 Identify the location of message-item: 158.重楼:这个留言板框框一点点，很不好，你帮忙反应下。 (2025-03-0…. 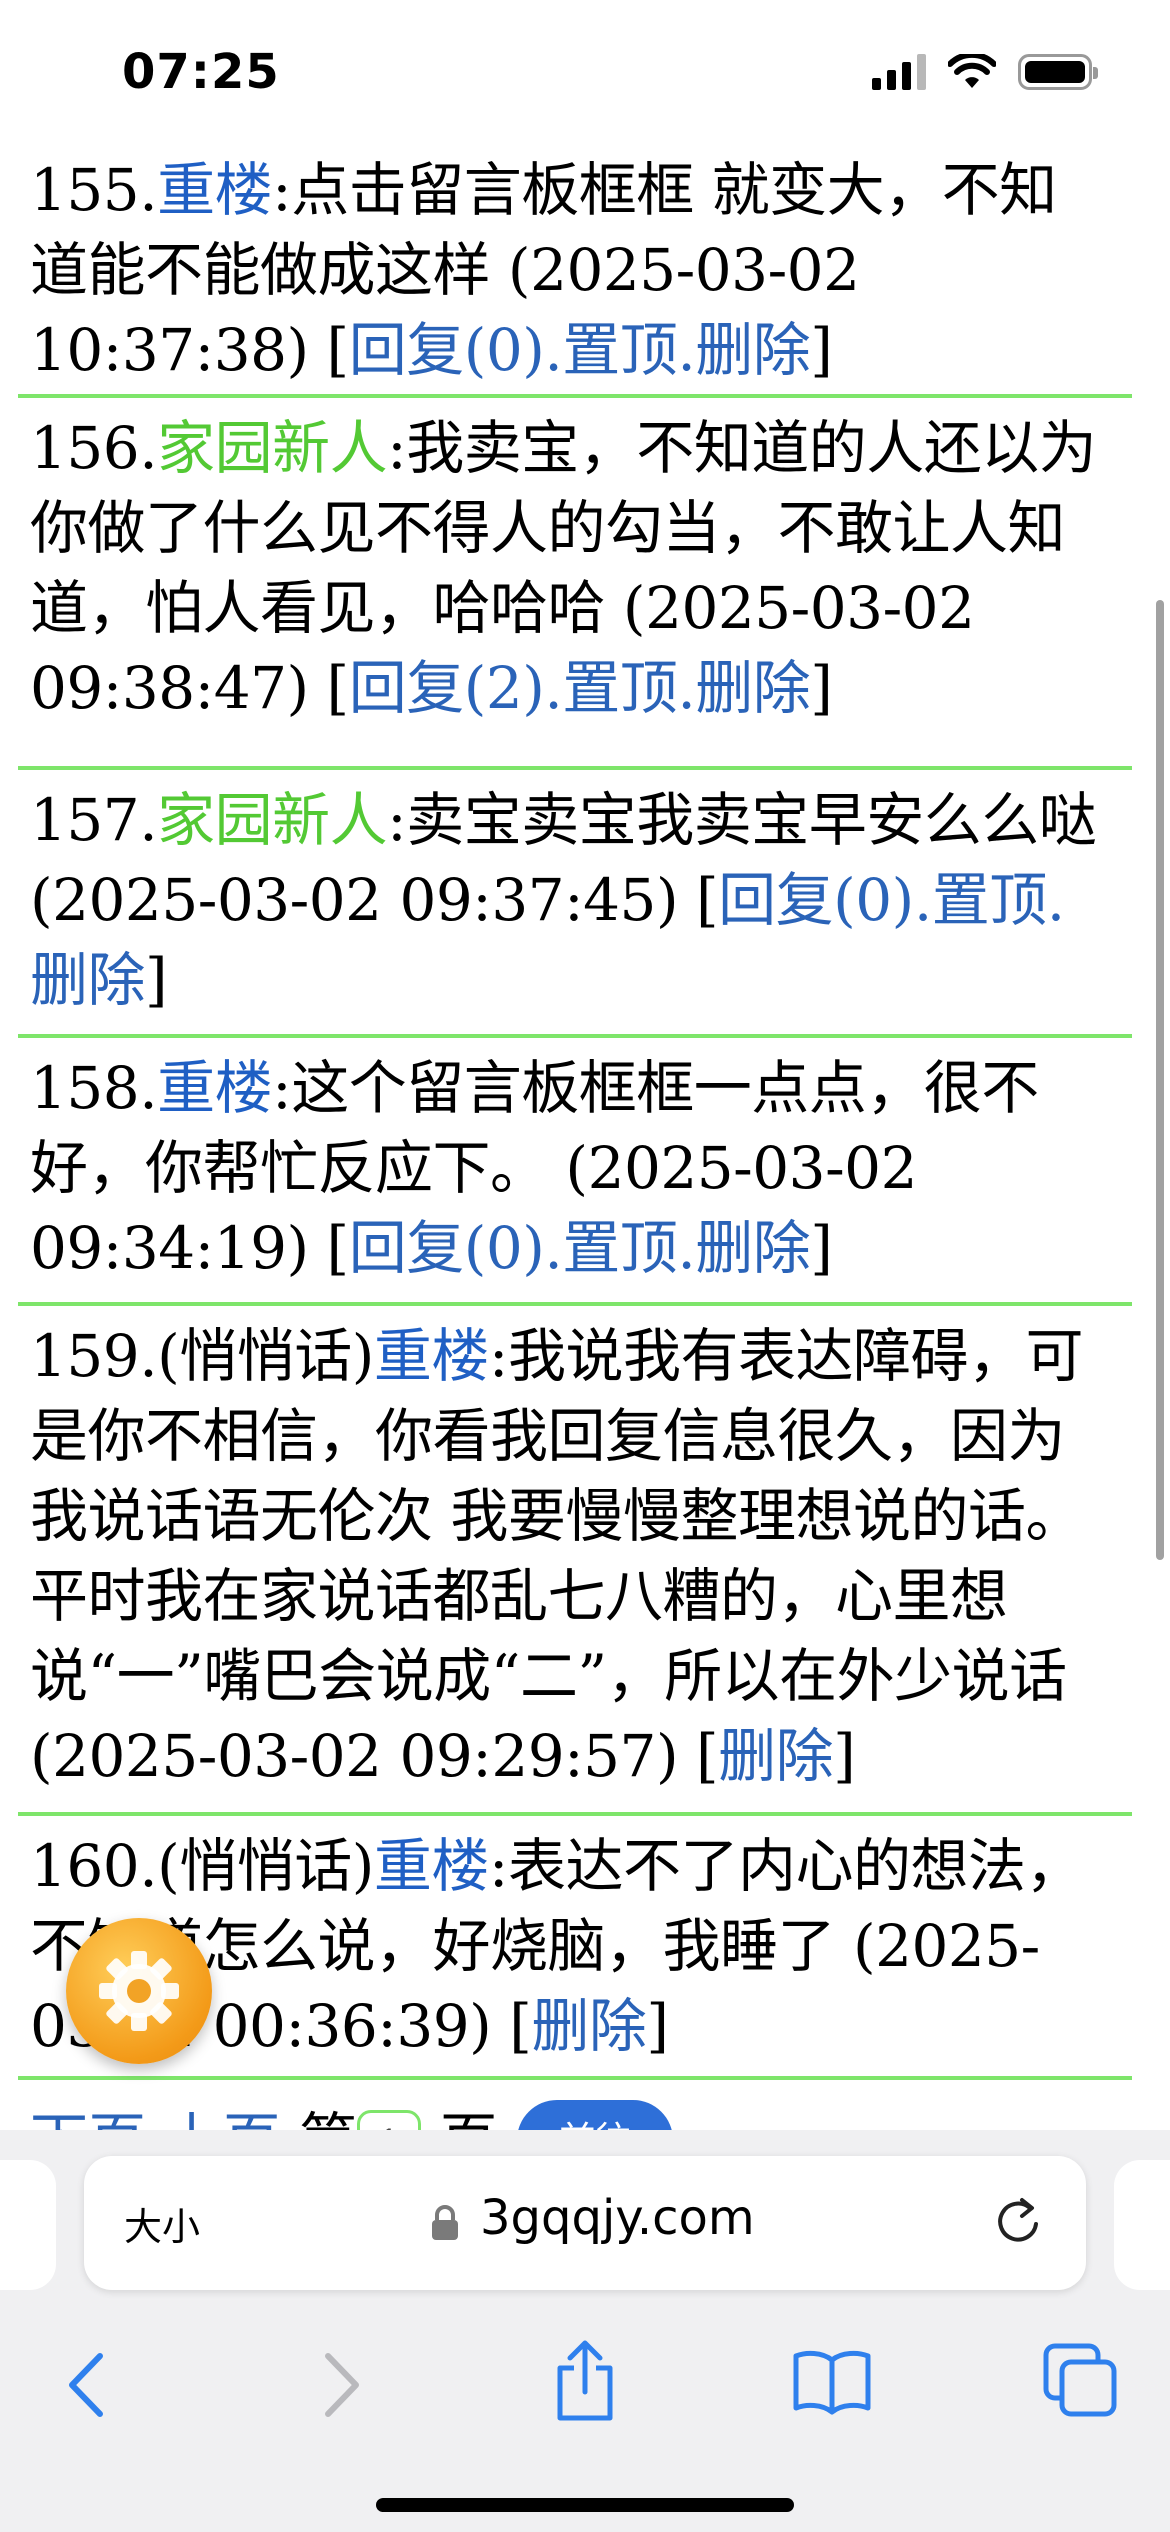
(575, 1172).